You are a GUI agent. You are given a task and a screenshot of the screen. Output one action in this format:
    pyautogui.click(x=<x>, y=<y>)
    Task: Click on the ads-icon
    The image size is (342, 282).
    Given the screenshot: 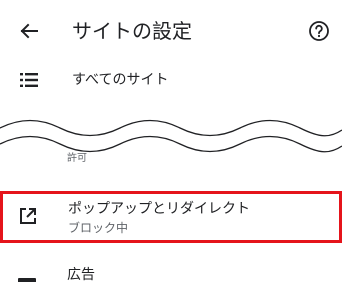 What is the action you would take?
    pyautogui.click(x=27, y=280)
    